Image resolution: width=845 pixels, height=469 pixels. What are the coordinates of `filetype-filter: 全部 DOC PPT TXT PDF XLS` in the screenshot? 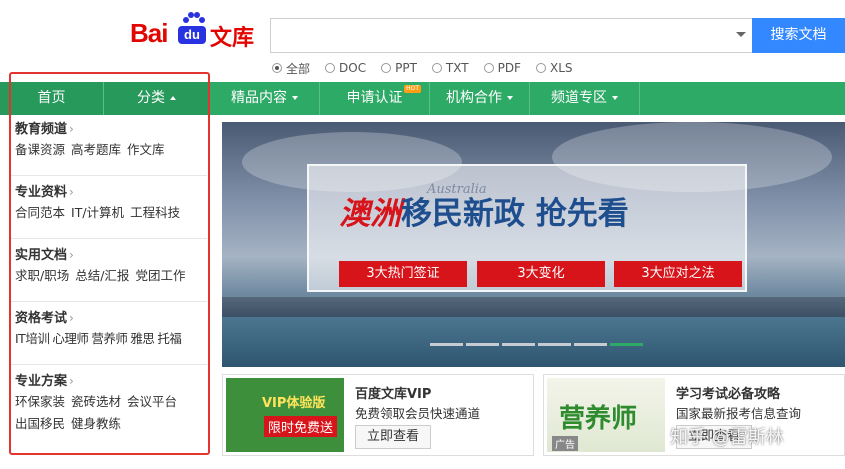 It's located at (430, 68).